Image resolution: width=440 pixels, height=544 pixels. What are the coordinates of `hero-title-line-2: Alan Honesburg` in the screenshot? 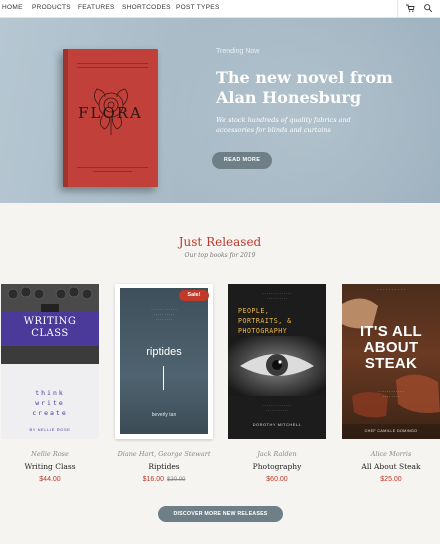 It's located at (289, 97).